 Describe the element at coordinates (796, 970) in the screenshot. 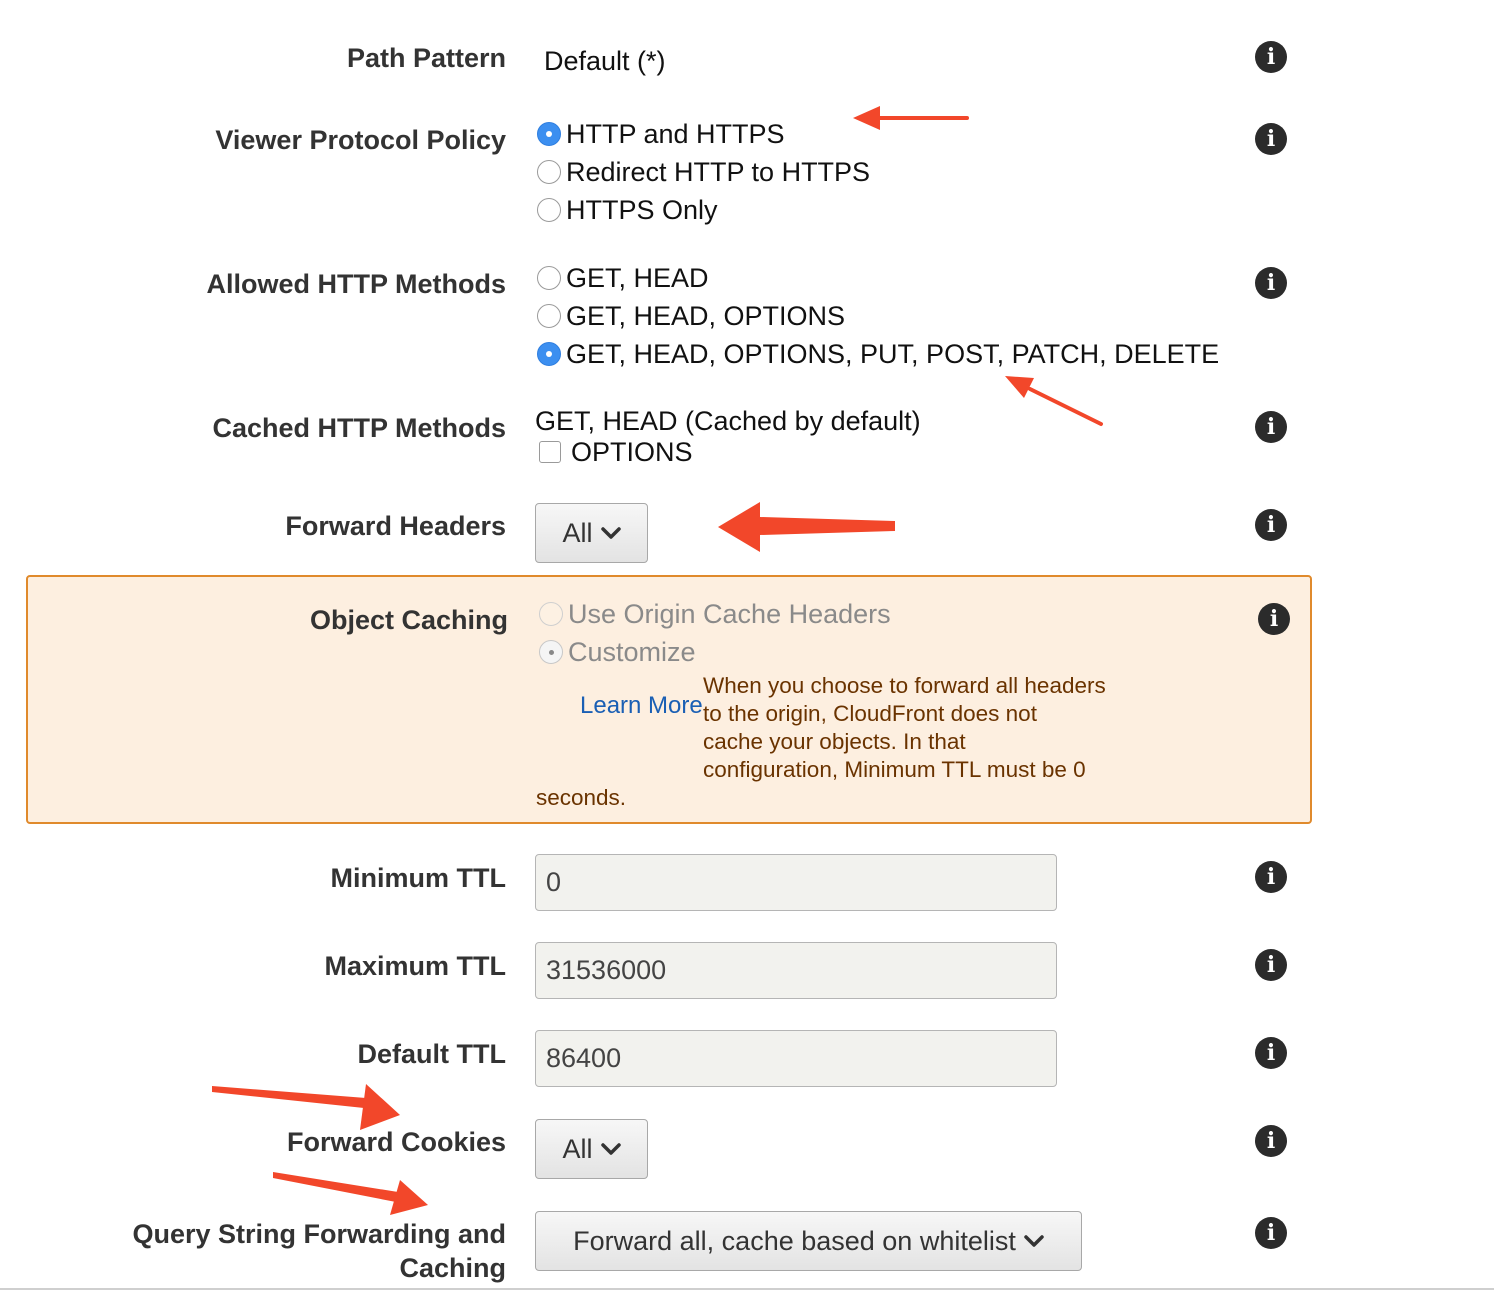

I see `maximum-ttl-input` at that location.